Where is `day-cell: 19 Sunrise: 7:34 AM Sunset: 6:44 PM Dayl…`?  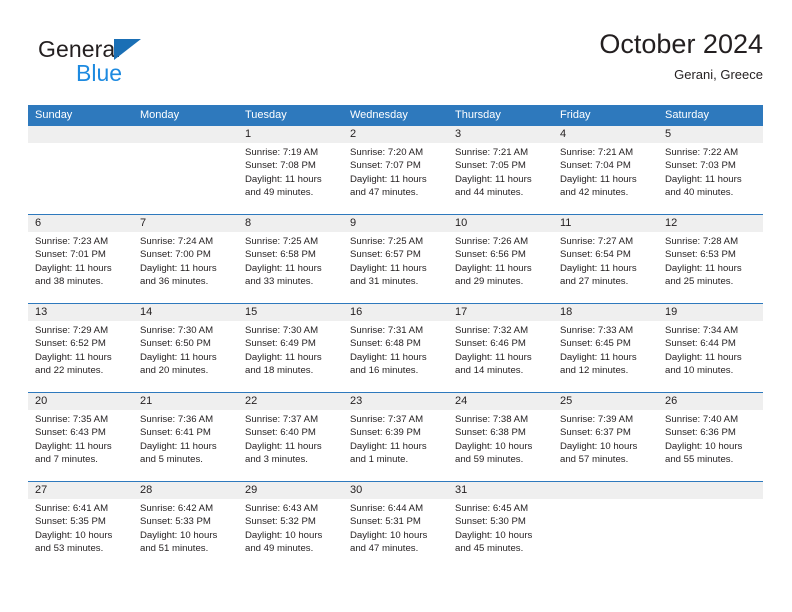
day-cell: 19 Sunrise: 7:34 AM Sunset: 6:44 PM Dayl… is located at coordinates (710, 348).